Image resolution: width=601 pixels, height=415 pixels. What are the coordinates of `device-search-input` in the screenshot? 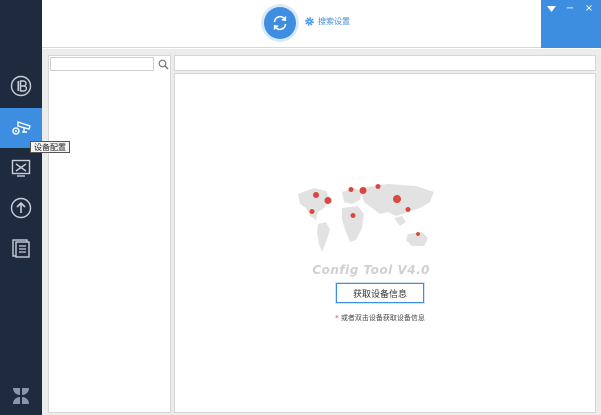 It's located at (102, 64).